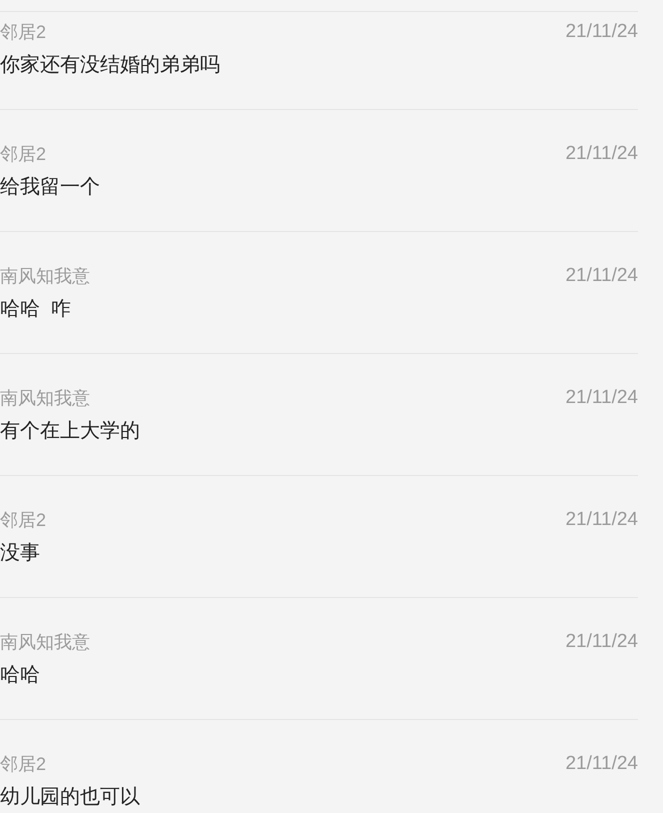 The width and height of the screenshot is (663, 813). What do you see at coordinates (70, 431) in the screenshot?
I see `comment-text: 有个在上大学的` at bounding box center [70, 431].